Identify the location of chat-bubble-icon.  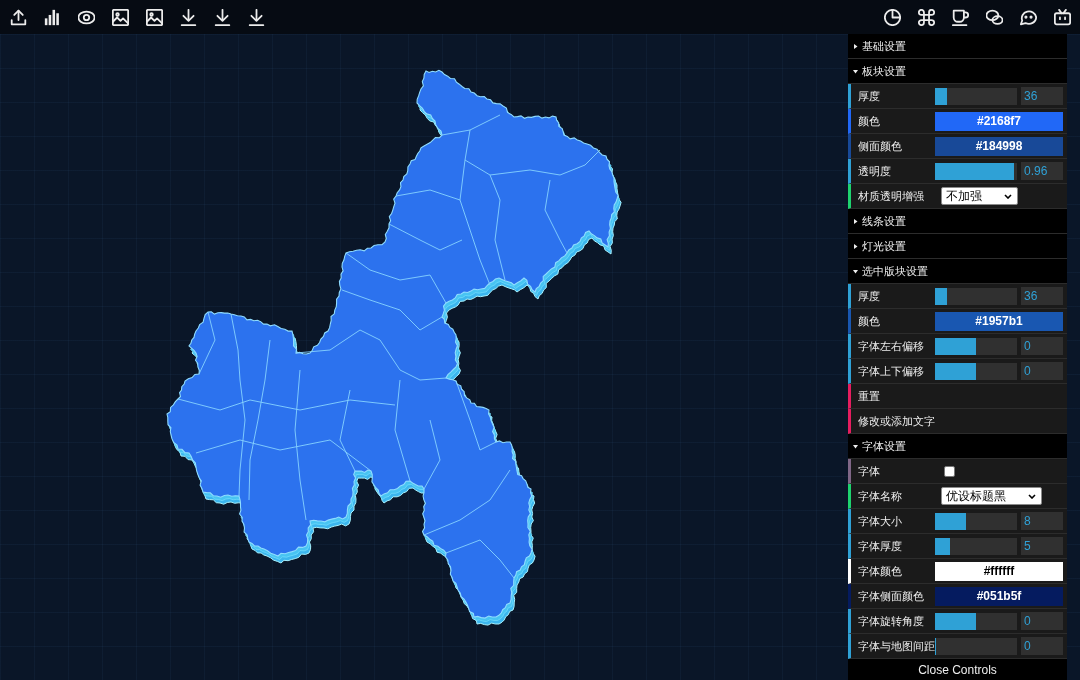
(1028, 17).